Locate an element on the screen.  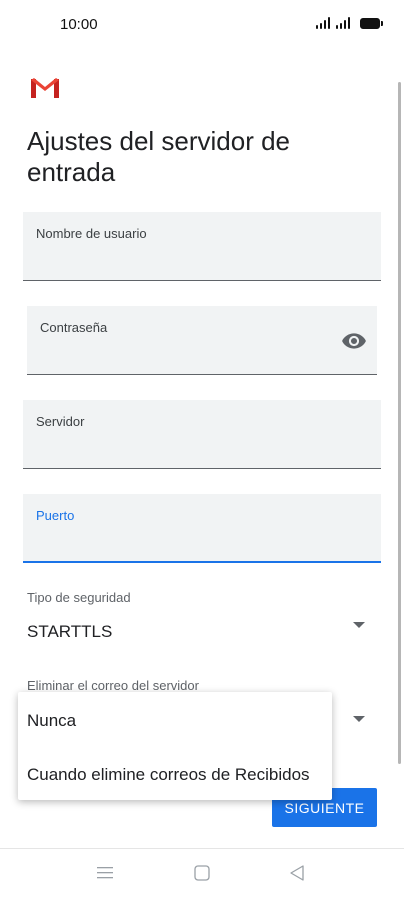
server-field: Servidor is located at coordinates (202, 434).